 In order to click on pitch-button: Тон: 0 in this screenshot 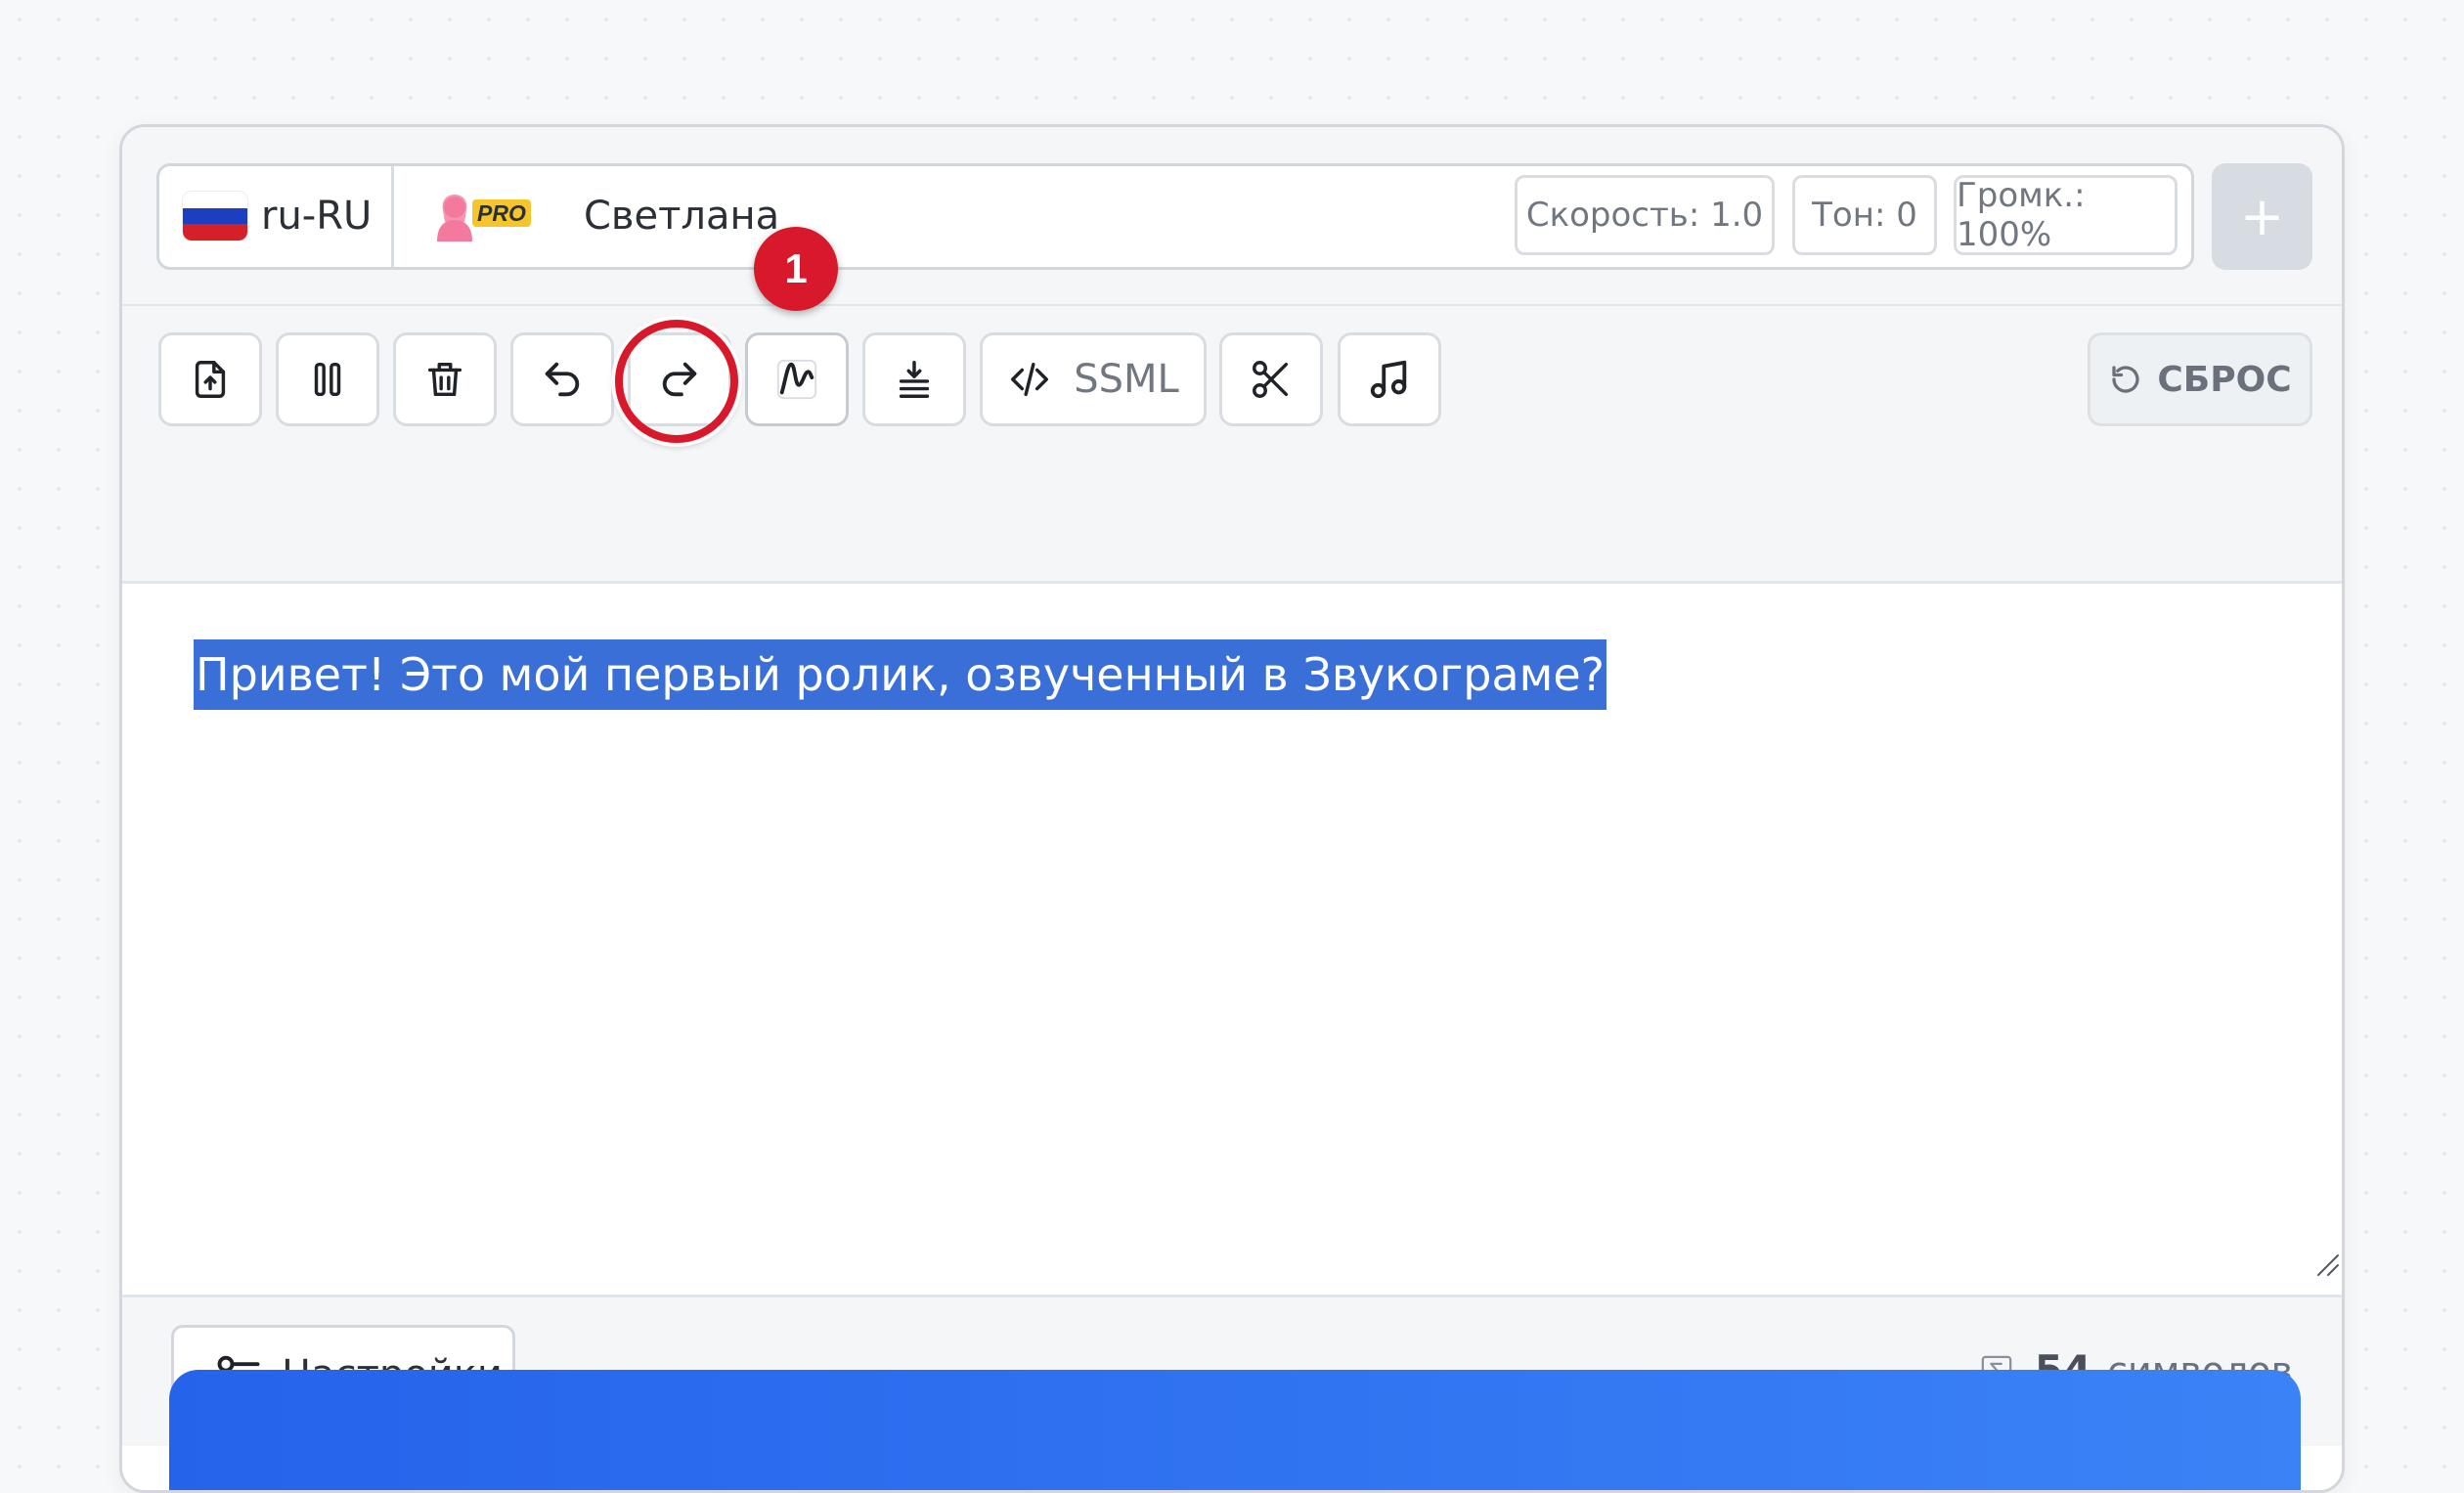, I will do `click(1864, 215)`.